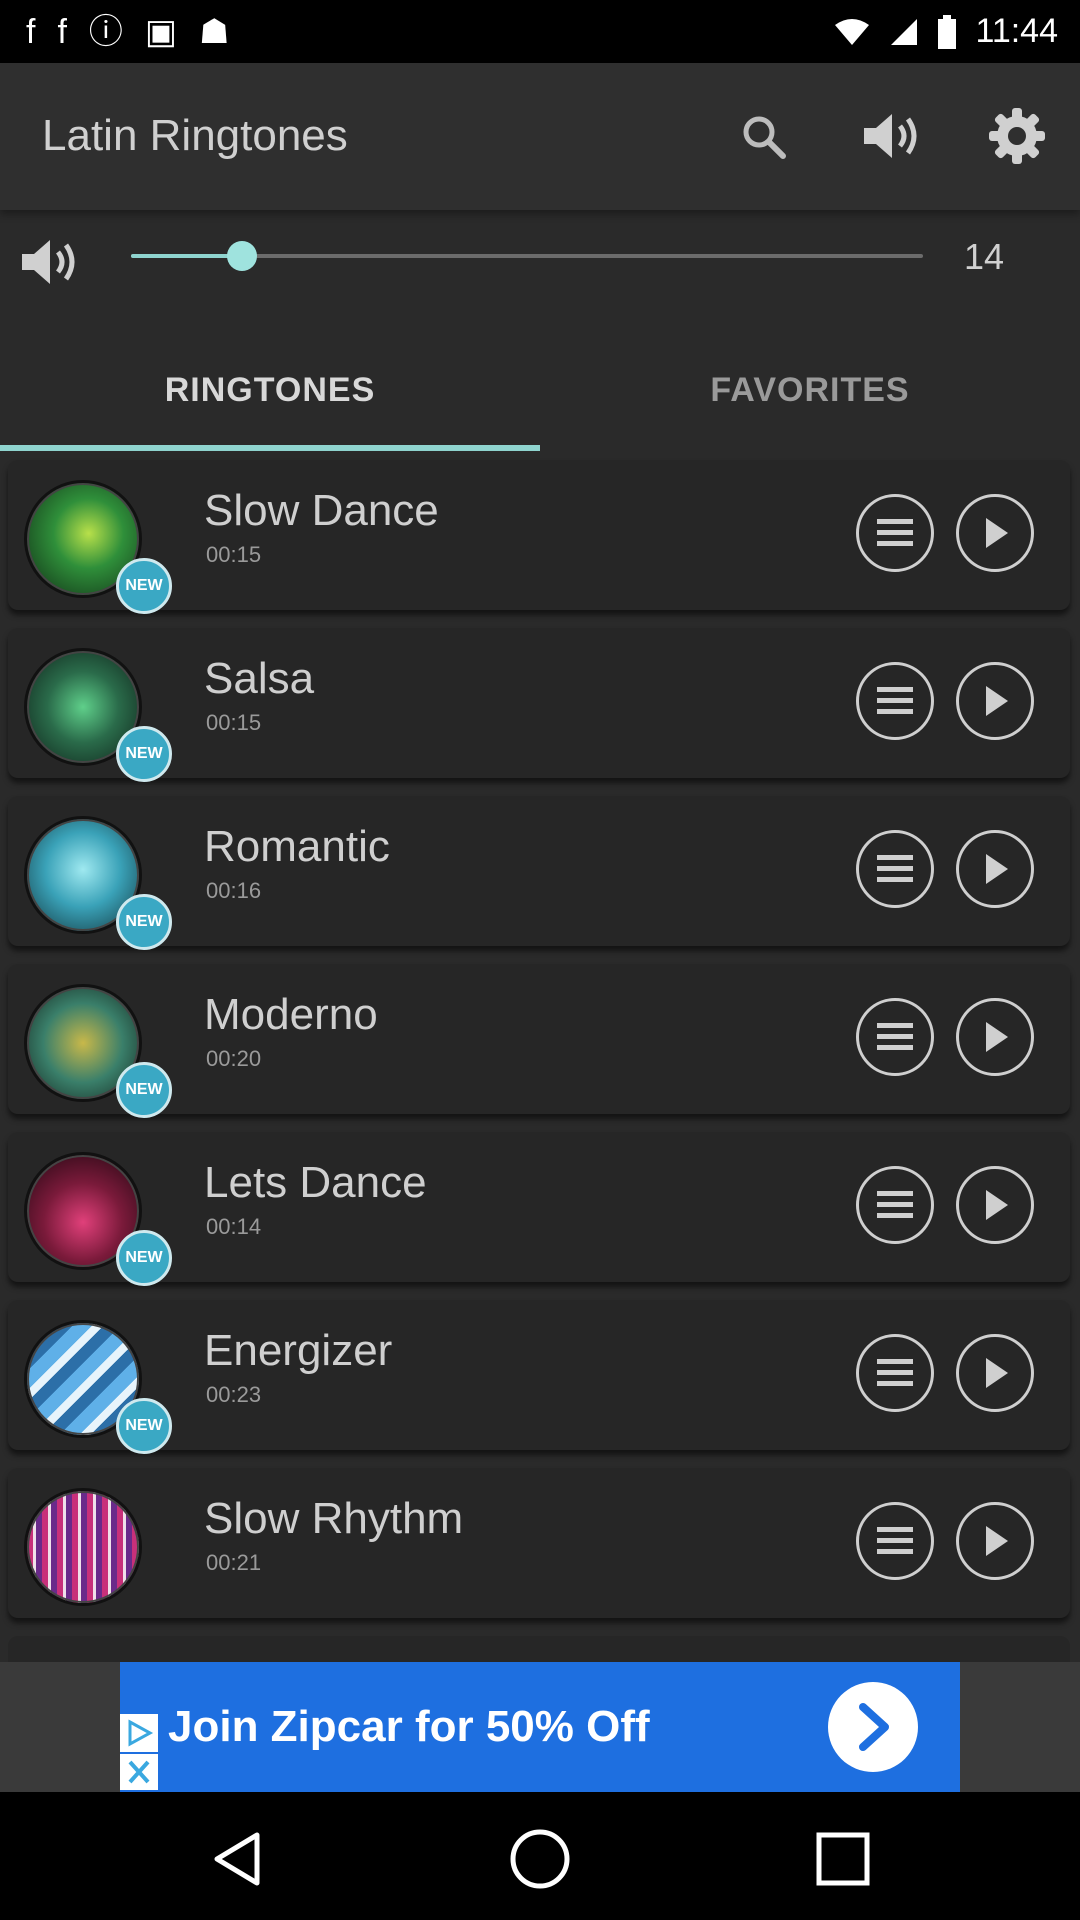 Image resolution: width=1080 pixels, height=1920 pixels. I want to click on list-item: NEW Moderno 00:20, so click(539, 1041).